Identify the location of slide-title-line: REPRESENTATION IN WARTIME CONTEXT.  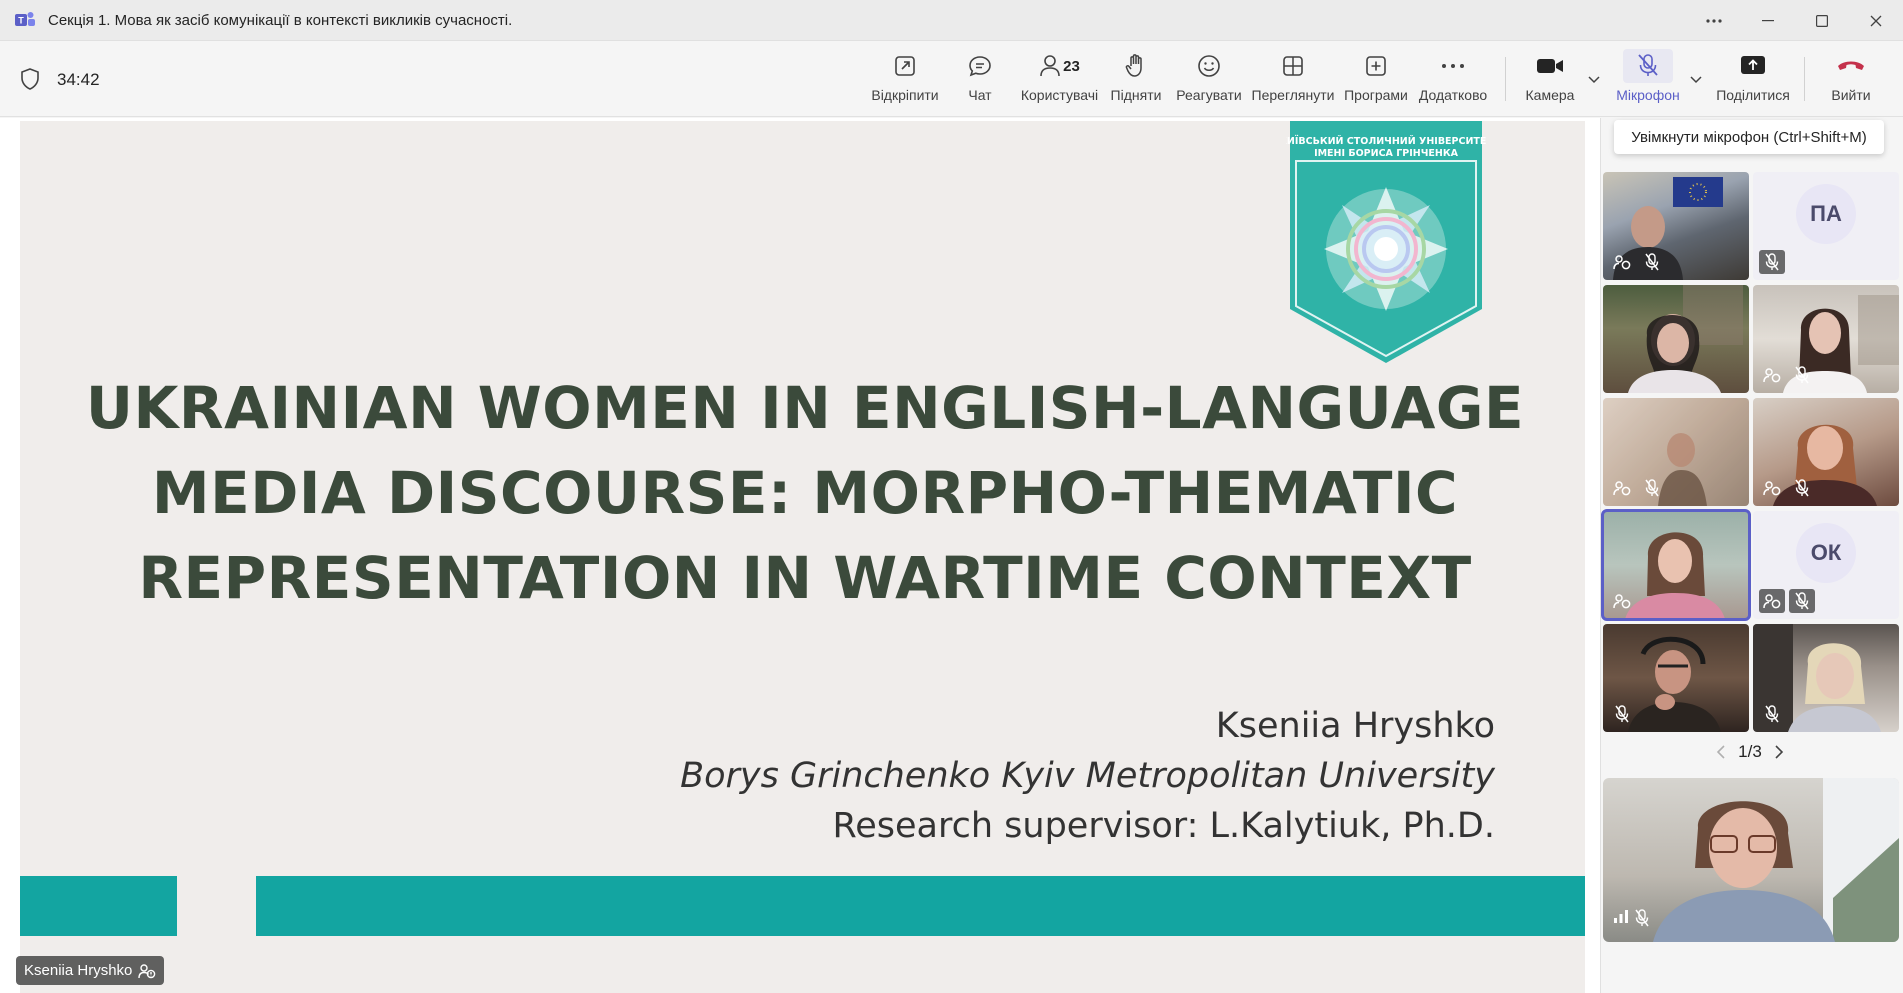
(805, 578).